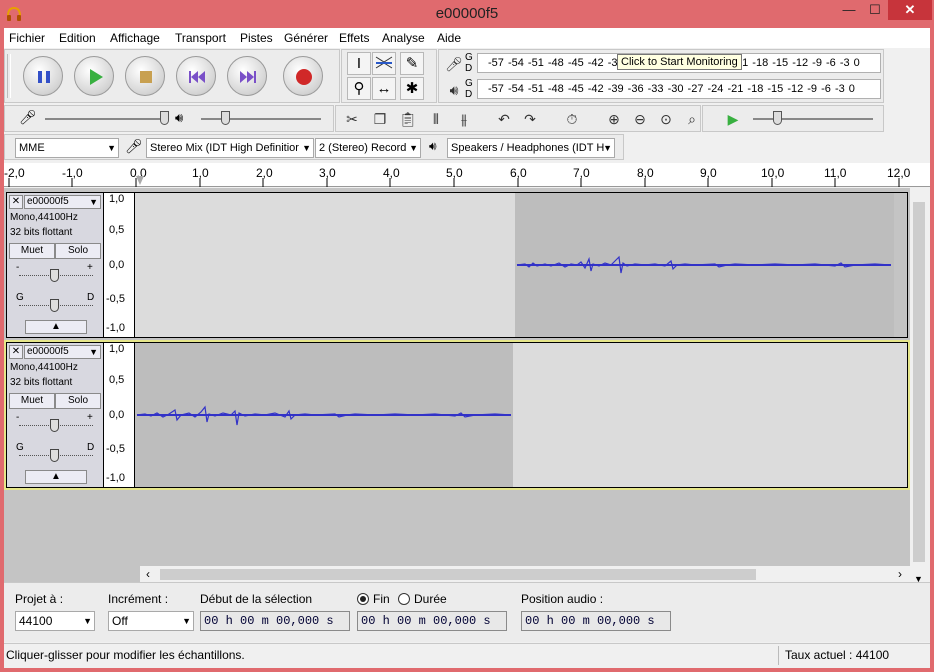  Describe the element at coordinates (77, 38) in the screenshot. I see `menu-edition: Edition` at that location.